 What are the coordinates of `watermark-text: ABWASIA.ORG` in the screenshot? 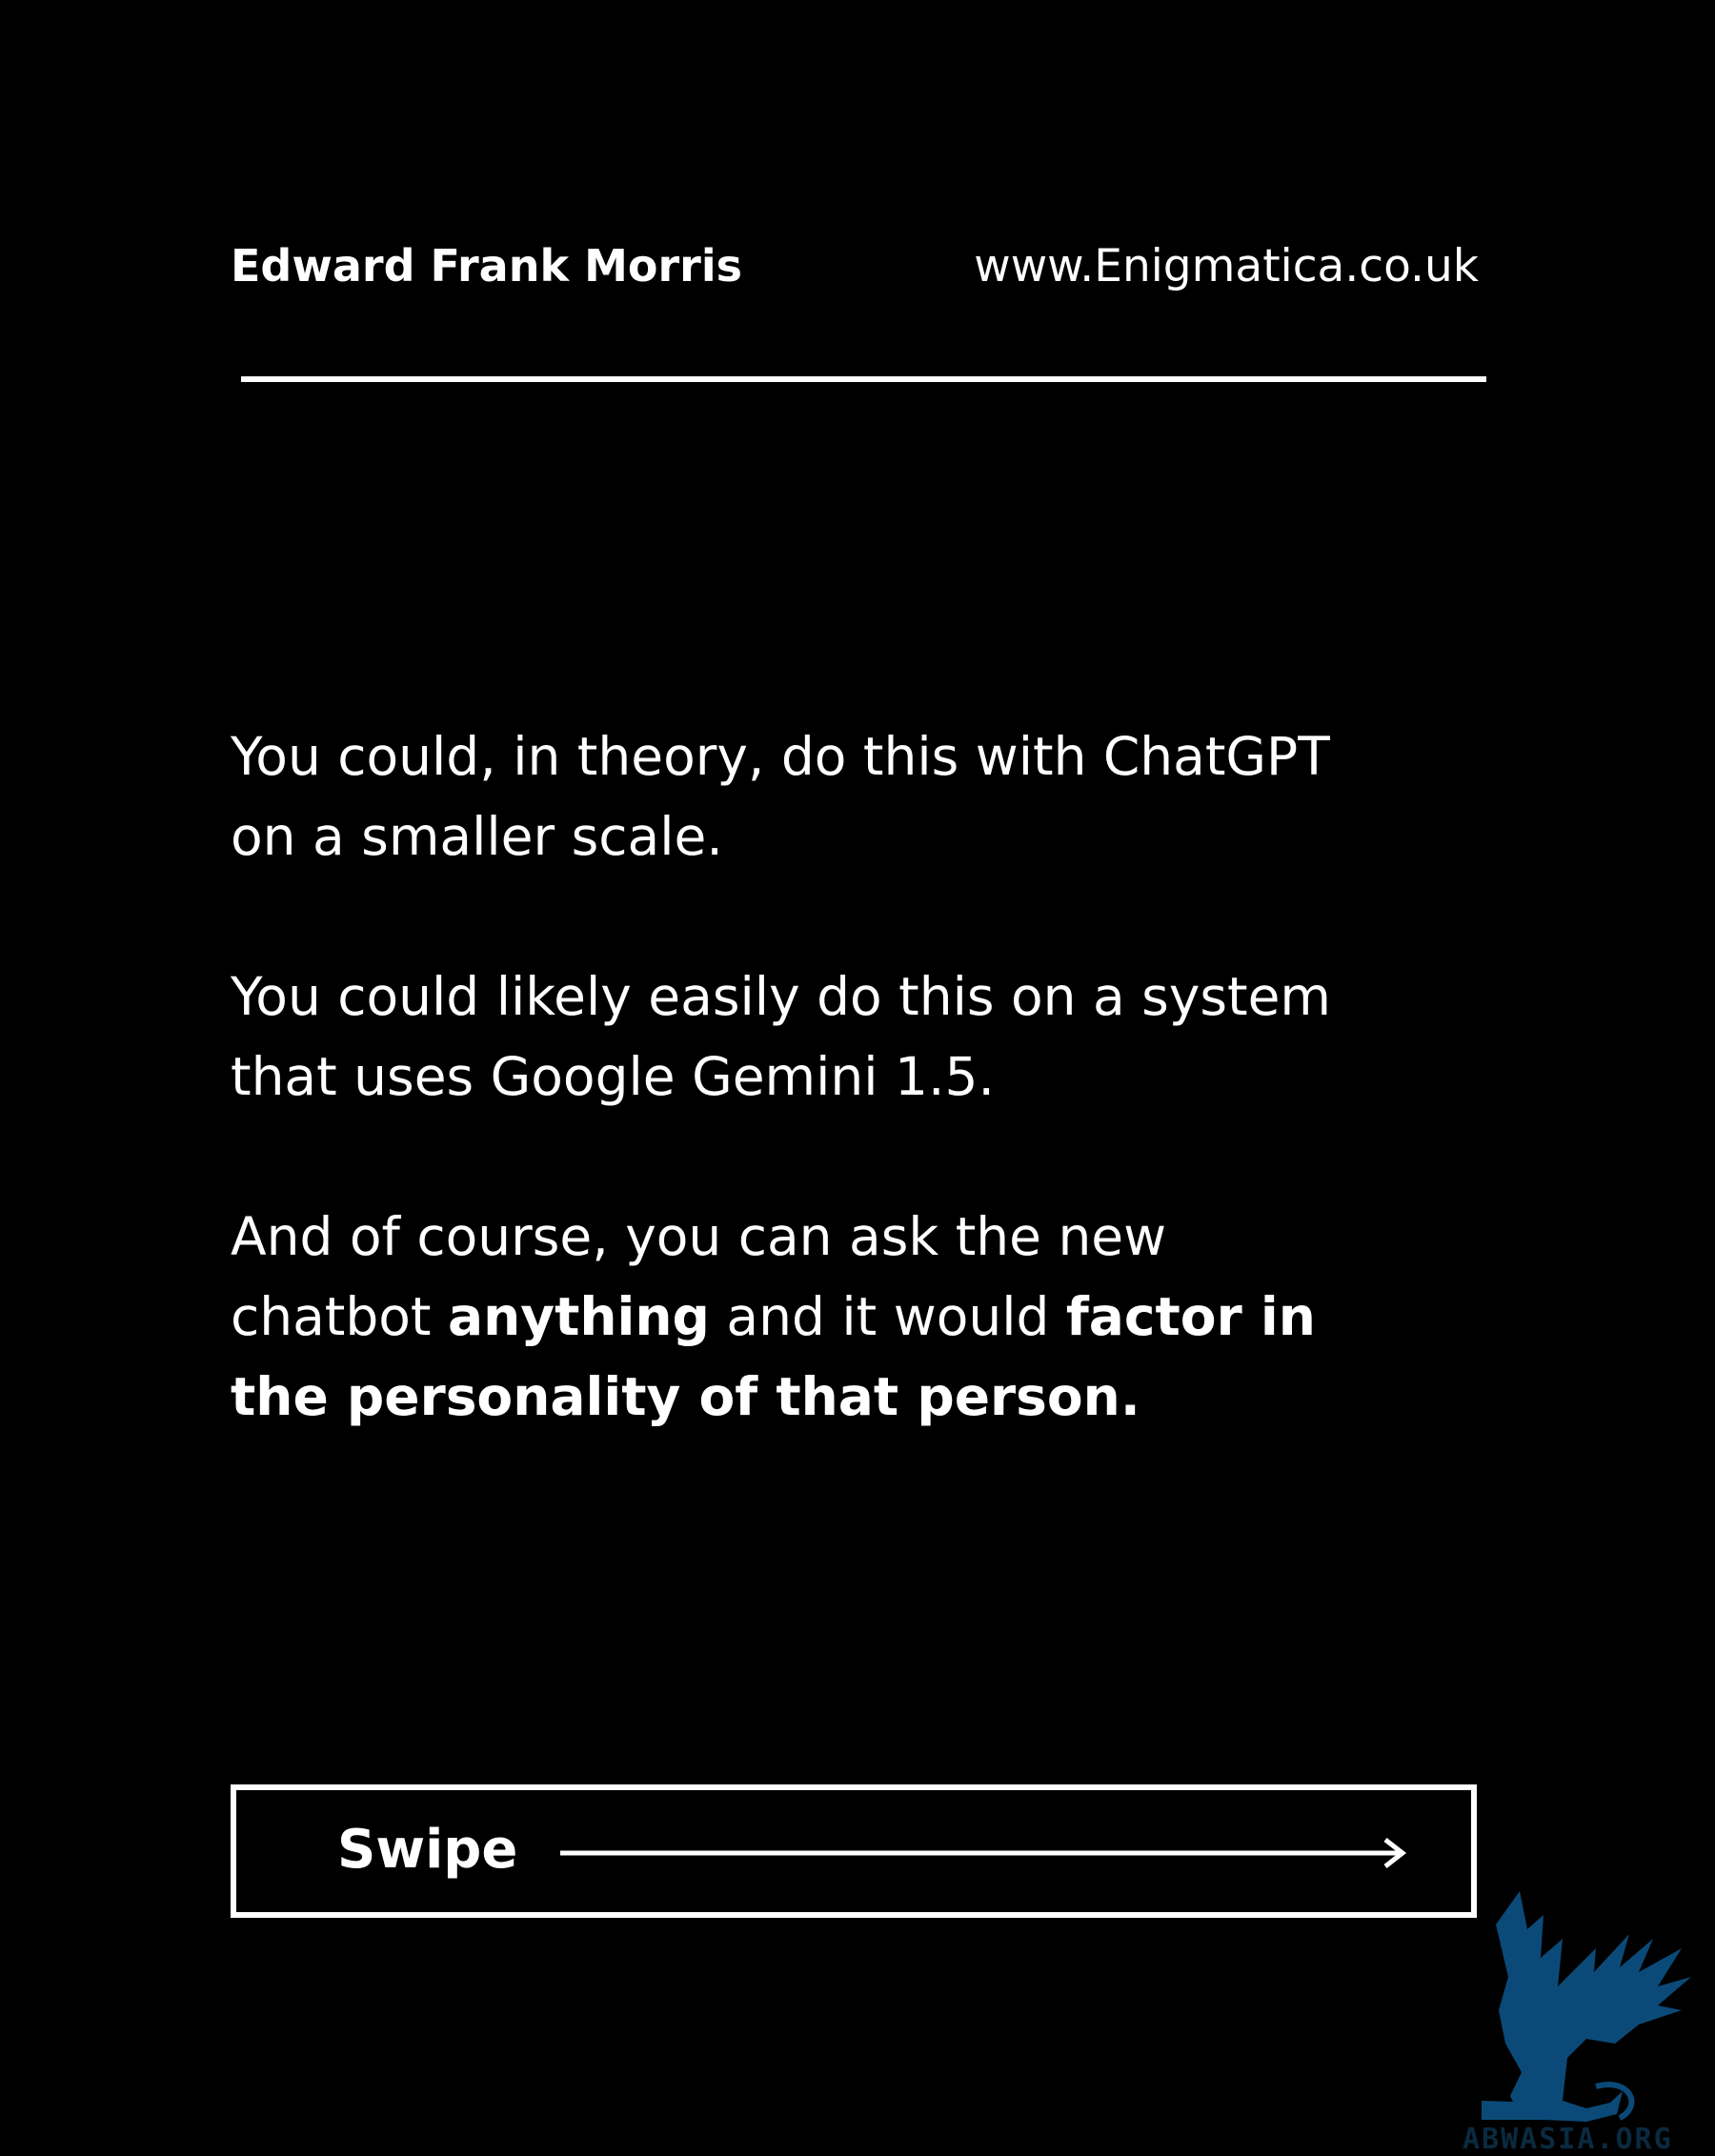 It's located at (1568, 2139).